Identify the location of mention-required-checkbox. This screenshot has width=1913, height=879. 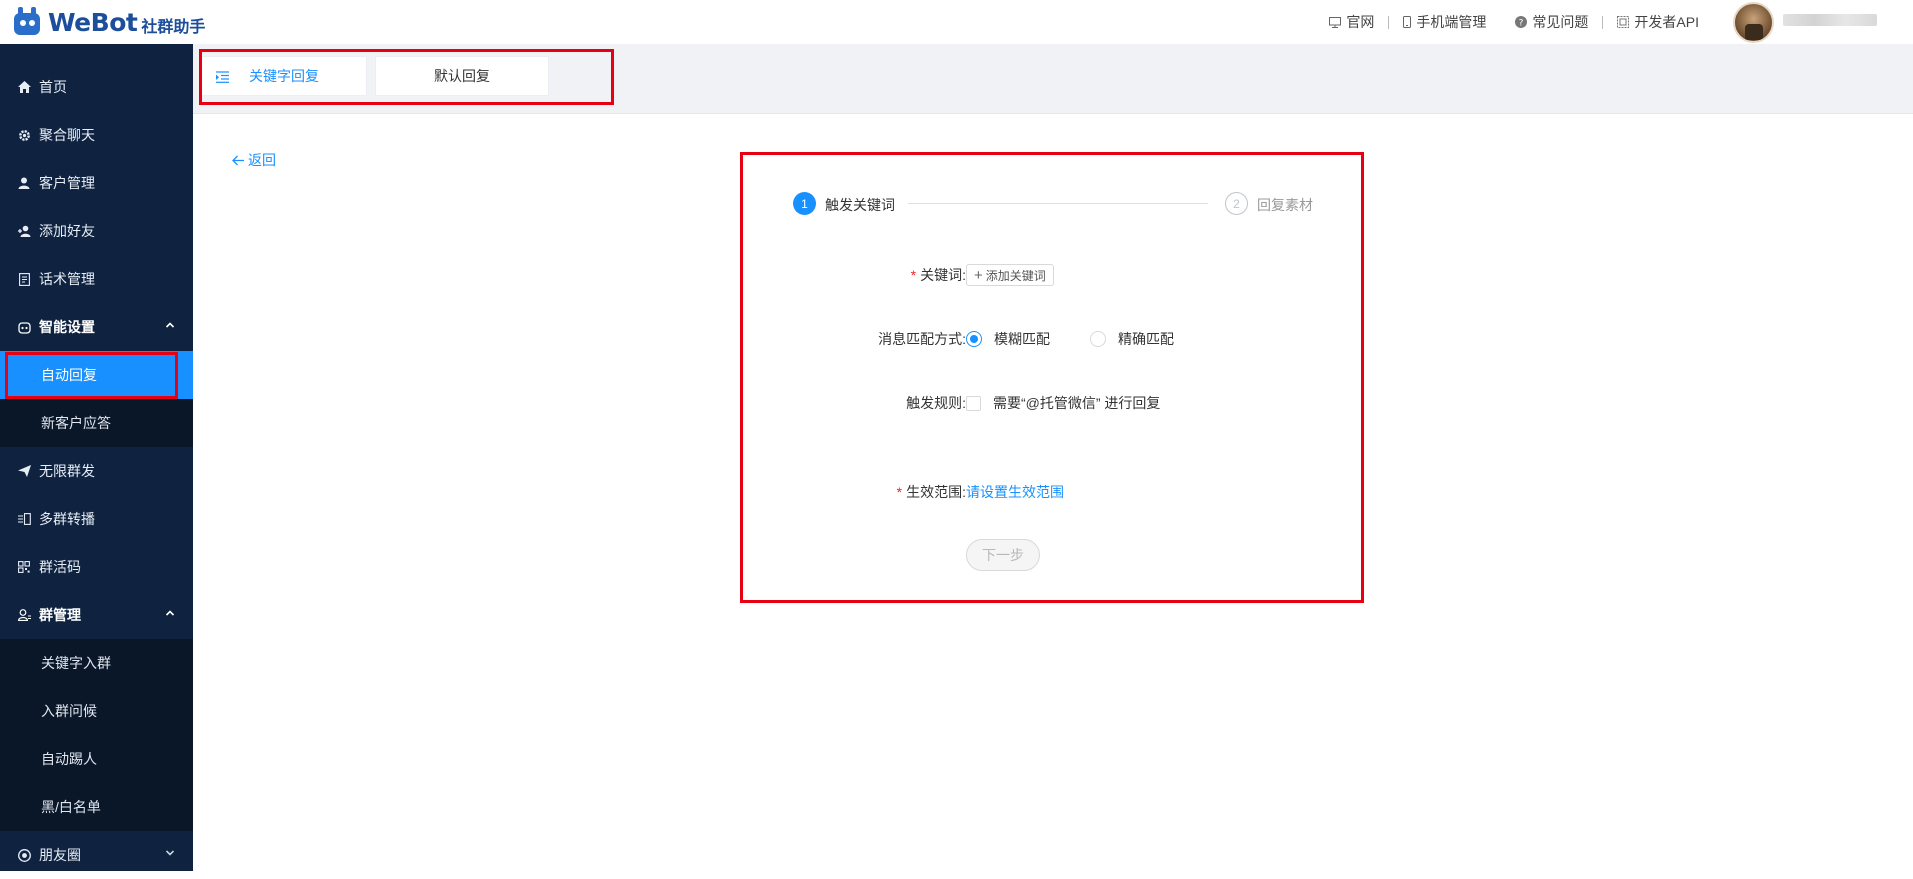
(973, 403).